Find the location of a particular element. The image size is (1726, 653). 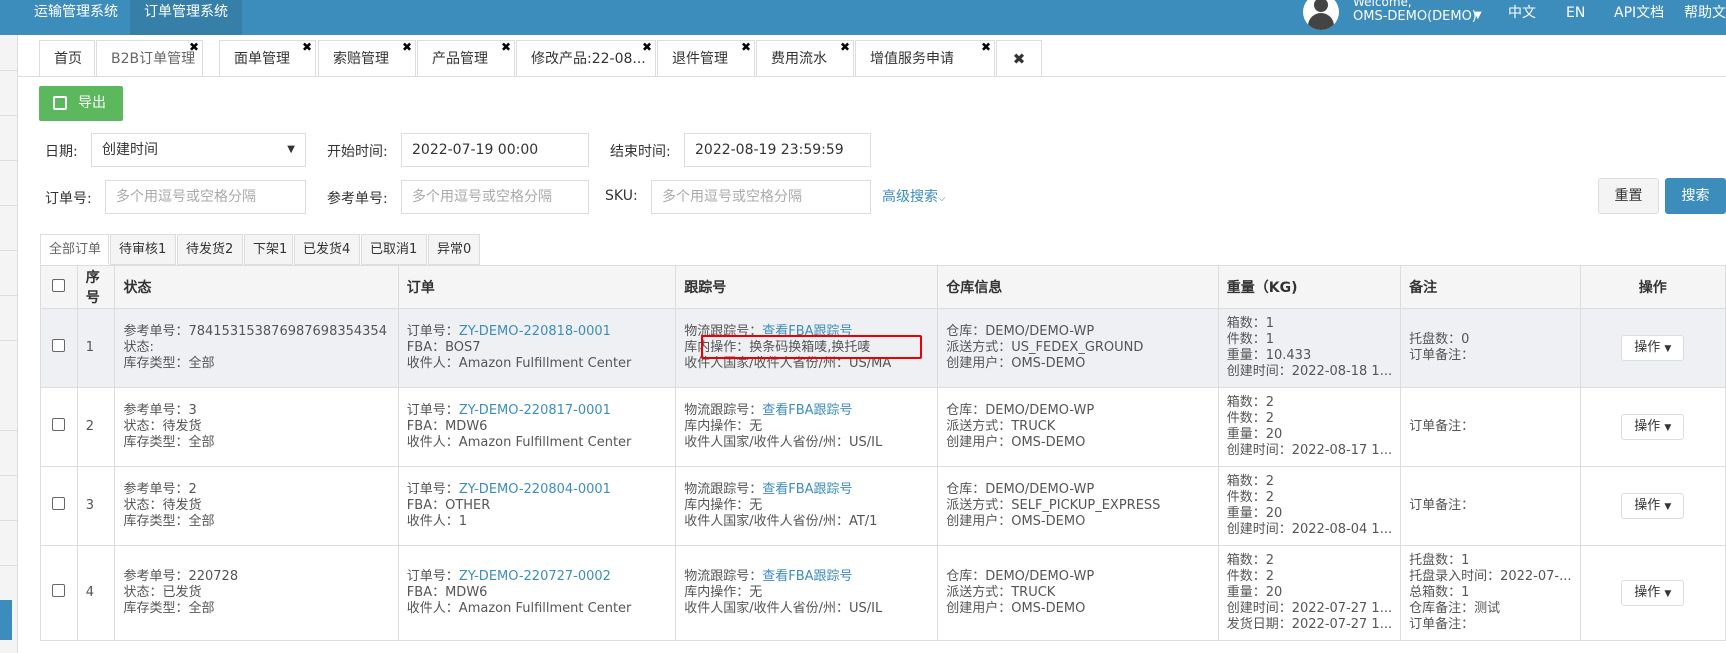

help-link: 帮助文 is located at coordinates (1705, 14).